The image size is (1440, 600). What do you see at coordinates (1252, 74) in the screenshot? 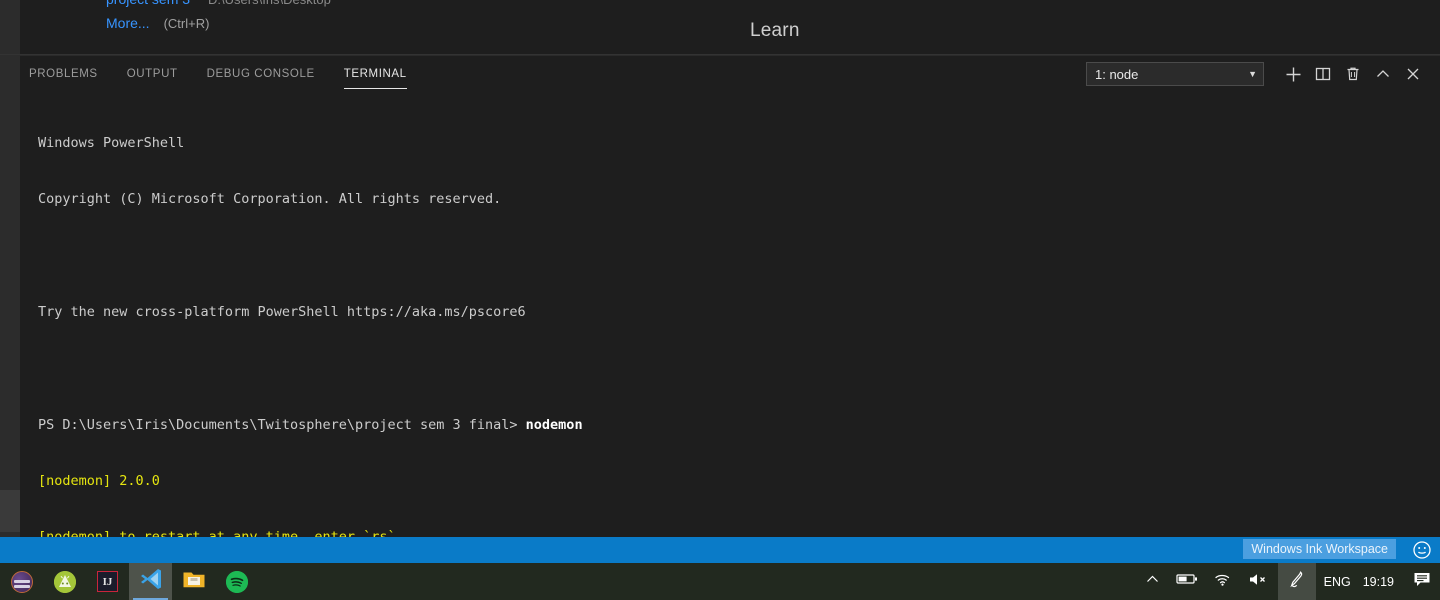
I see `chevron-down-icon: ▼` at bounding box center [1252, 74].